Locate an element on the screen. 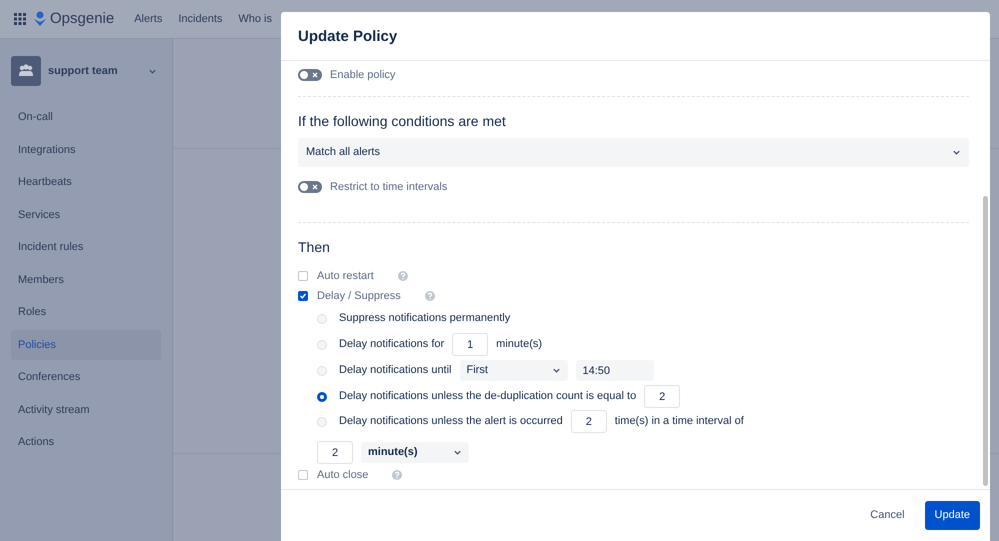  toggle-label: Enable policy is located at coordinates (363, 75).